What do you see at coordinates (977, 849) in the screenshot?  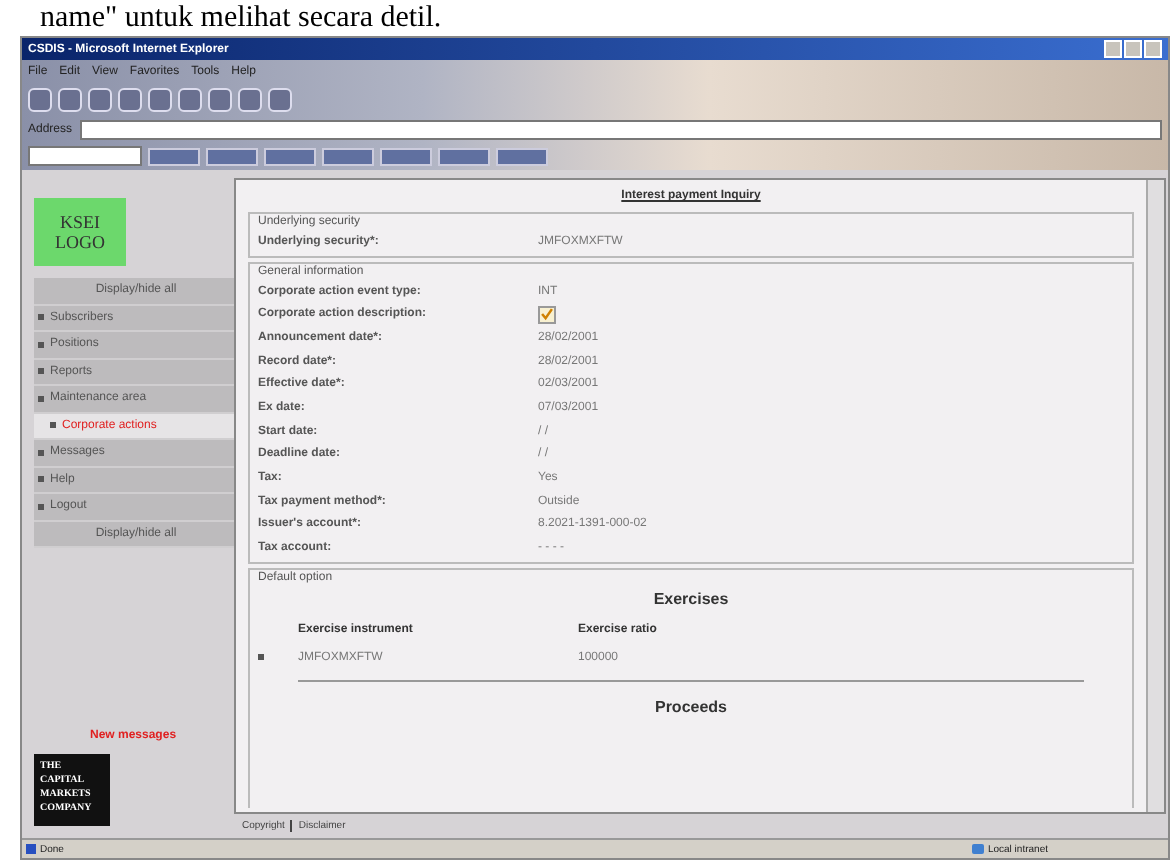 I see `intranet-icon` at bounding box center [977, 849].